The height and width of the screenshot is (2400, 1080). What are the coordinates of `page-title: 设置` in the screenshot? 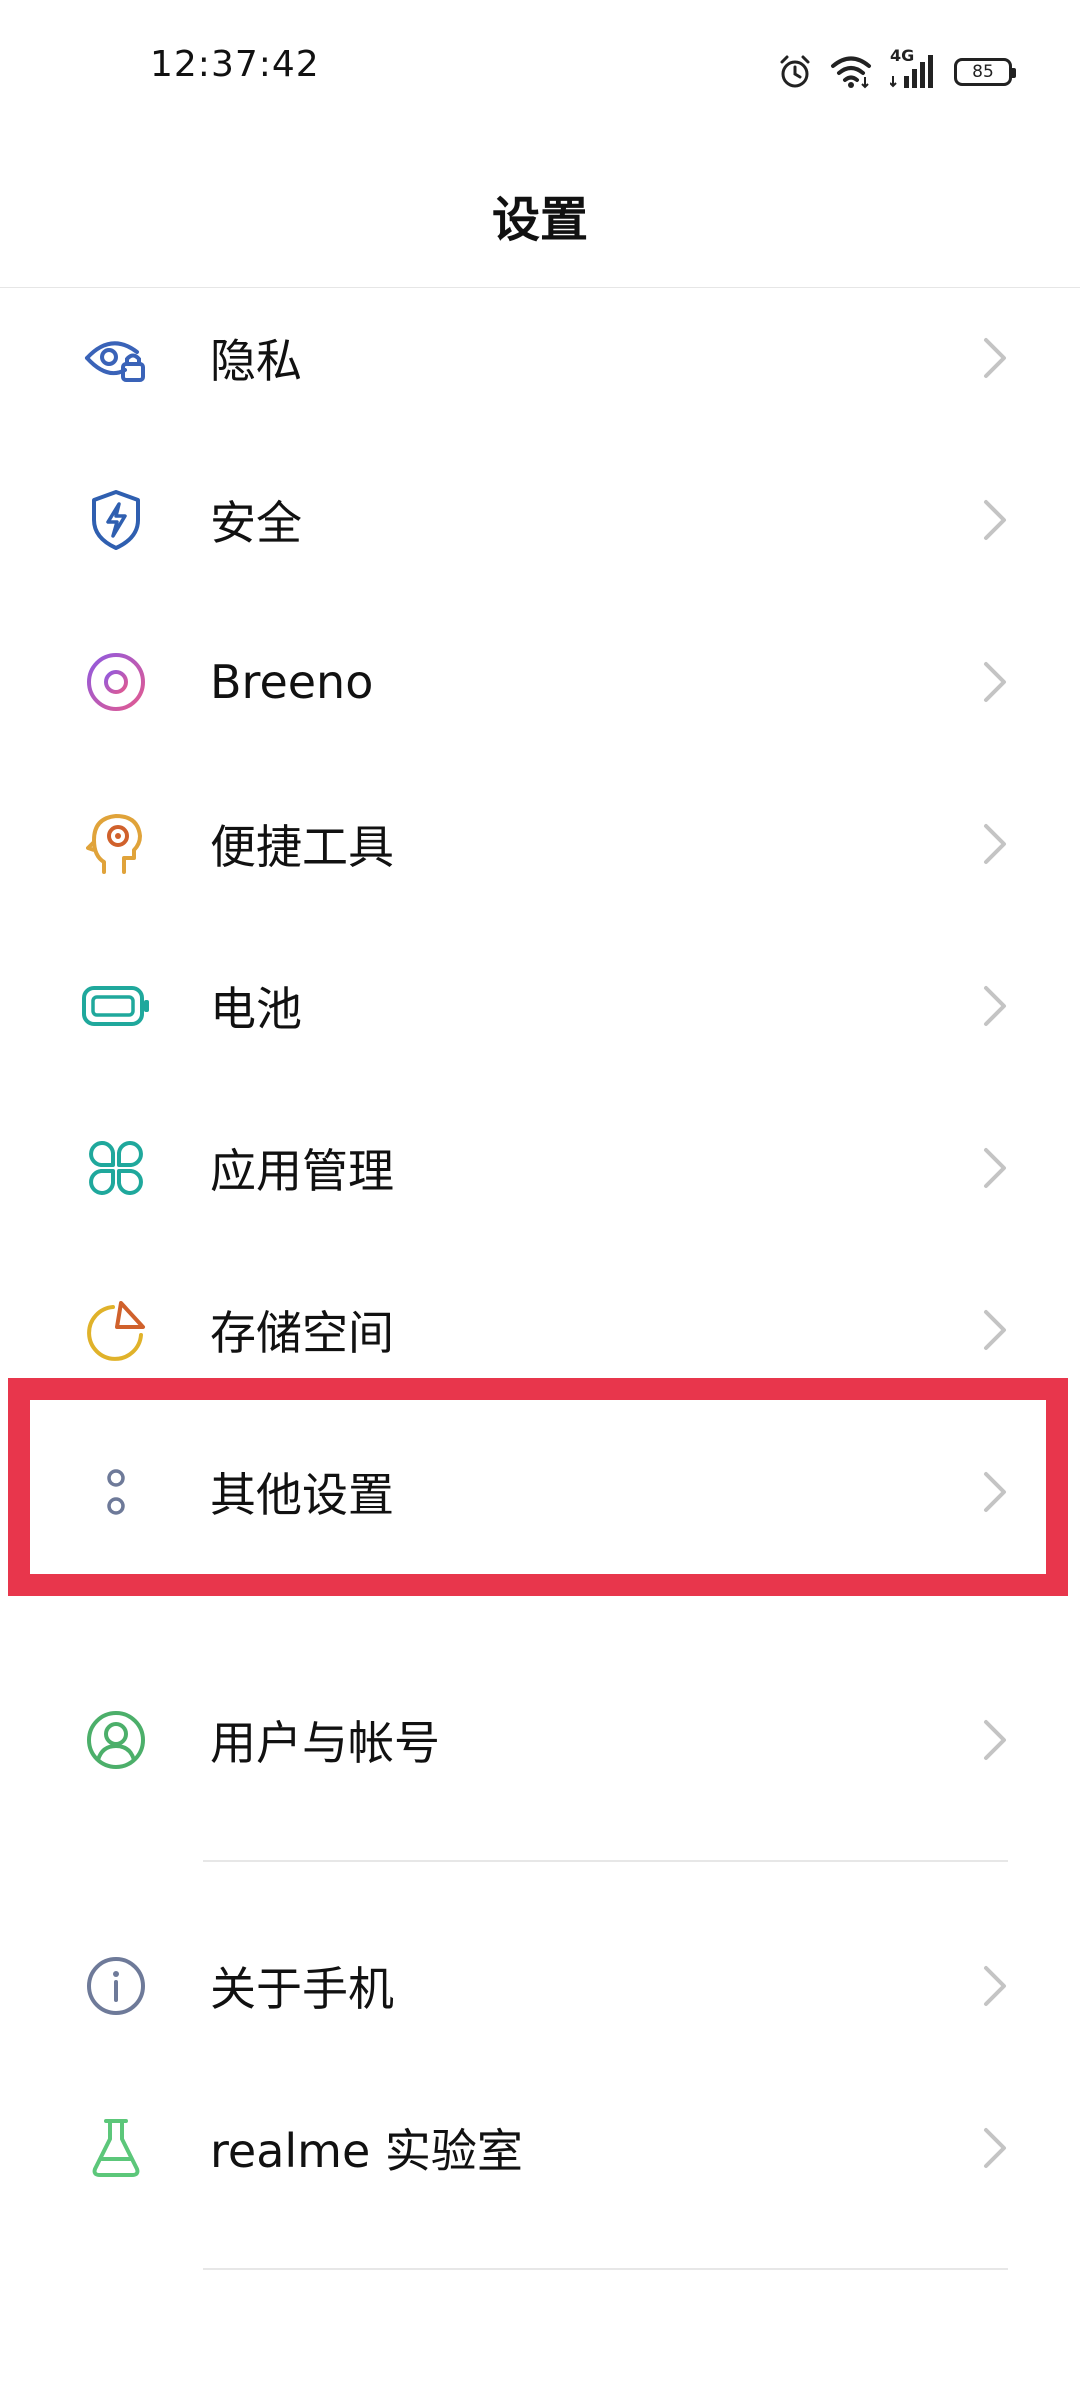 It's located at (539, 220).